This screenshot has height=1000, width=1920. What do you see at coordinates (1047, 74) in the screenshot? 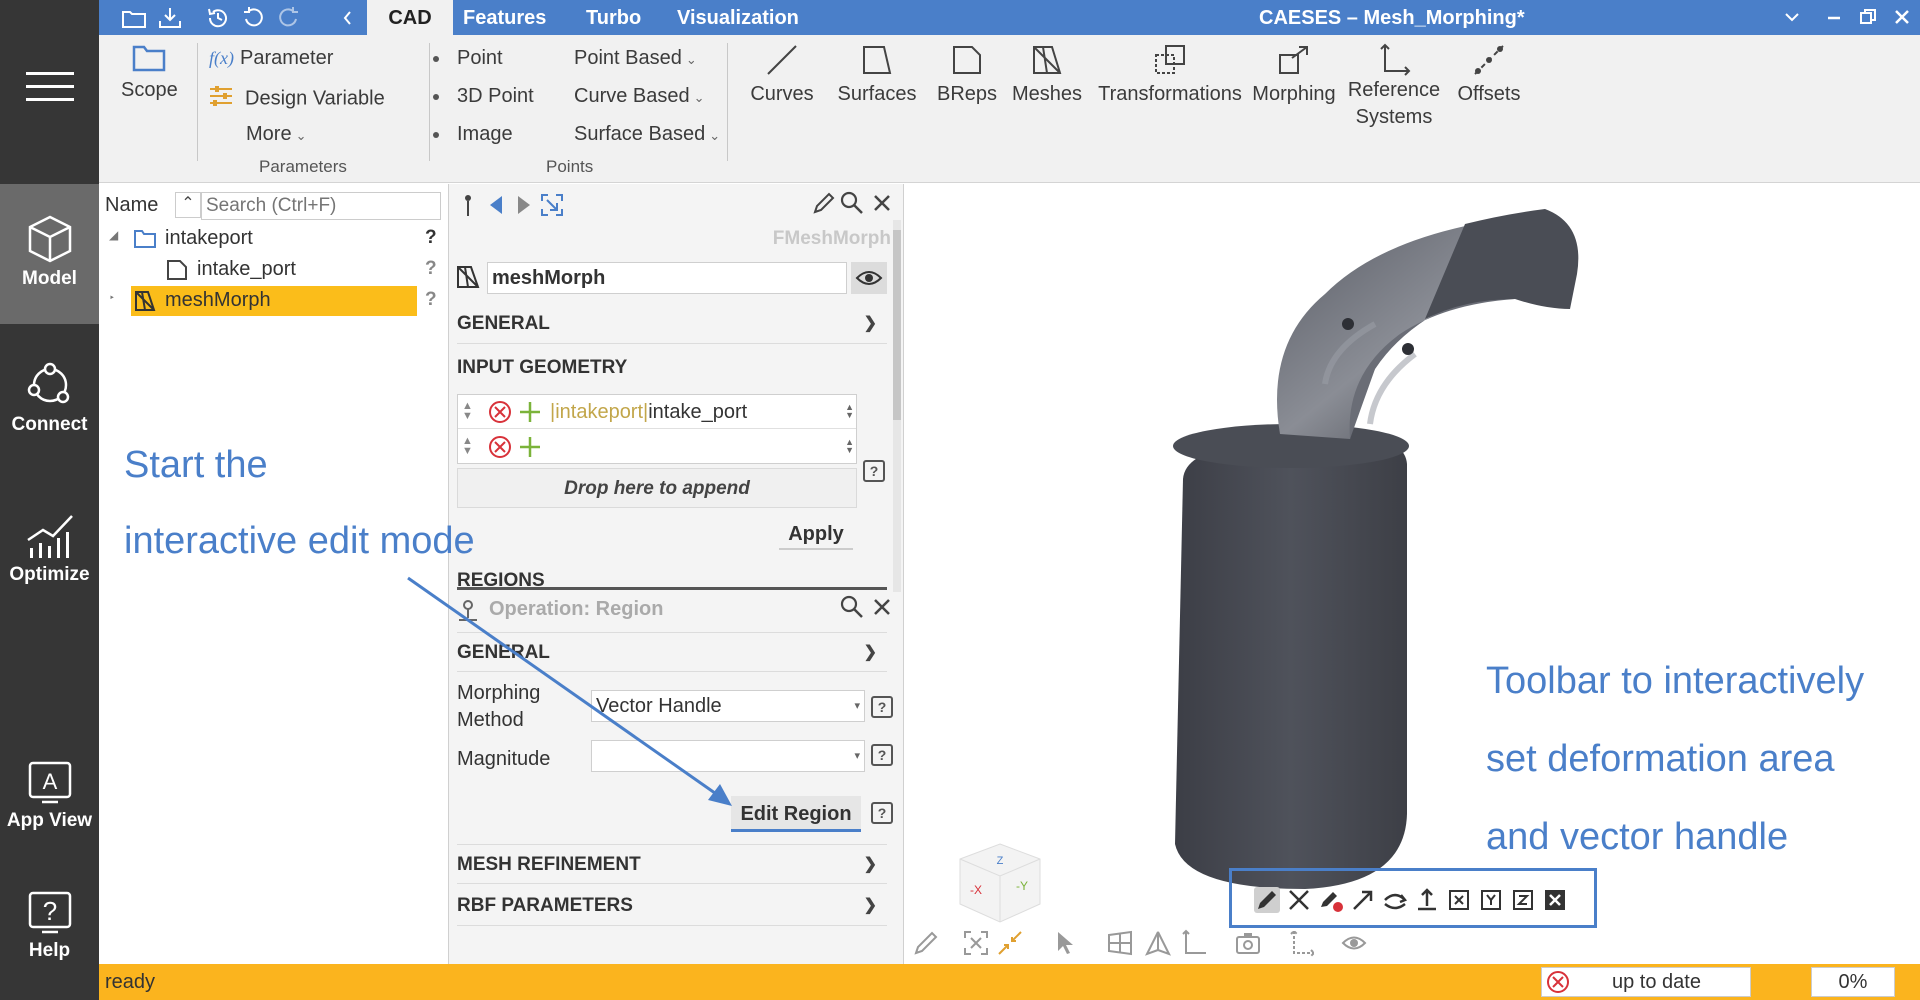
I see `meshes-button: Meshes` at bounding box center [1047, 74].